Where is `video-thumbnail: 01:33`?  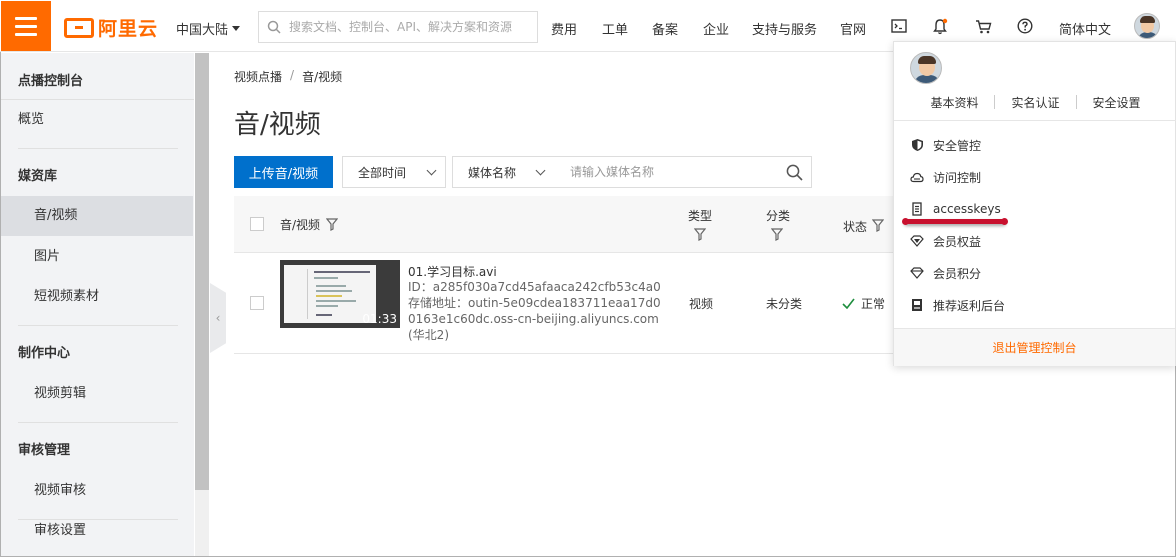
video-thumbnail: 01:33 is located at coordinates (340, 294).